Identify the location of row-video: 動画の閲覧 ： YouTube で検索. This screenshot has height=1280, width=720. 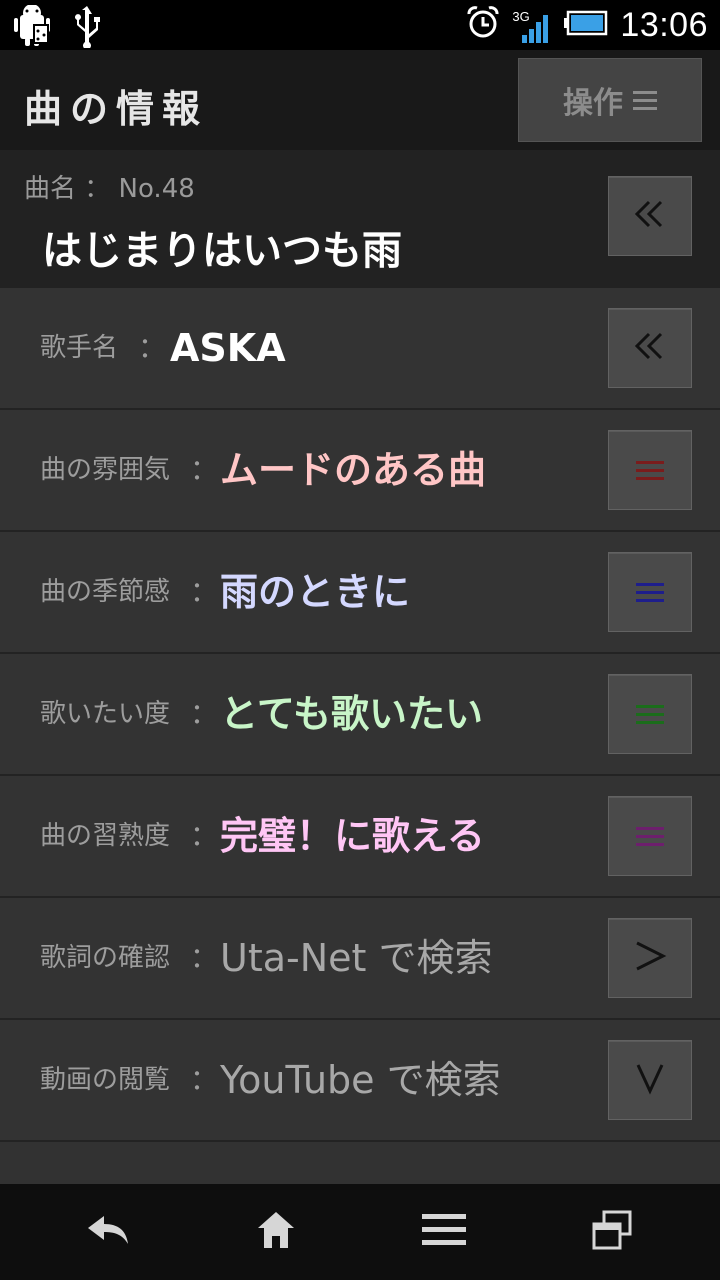
(360, 1081).